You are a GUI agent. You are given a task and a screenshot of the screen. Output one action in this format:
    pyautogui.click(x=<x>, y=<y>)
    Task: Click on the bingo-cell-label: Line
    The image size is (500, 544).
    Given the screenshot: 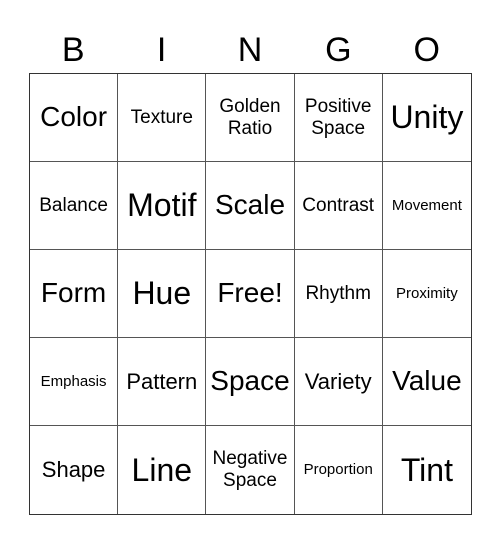 What is the action you would take?
    pyautogui.click(x=162, y=469)
    